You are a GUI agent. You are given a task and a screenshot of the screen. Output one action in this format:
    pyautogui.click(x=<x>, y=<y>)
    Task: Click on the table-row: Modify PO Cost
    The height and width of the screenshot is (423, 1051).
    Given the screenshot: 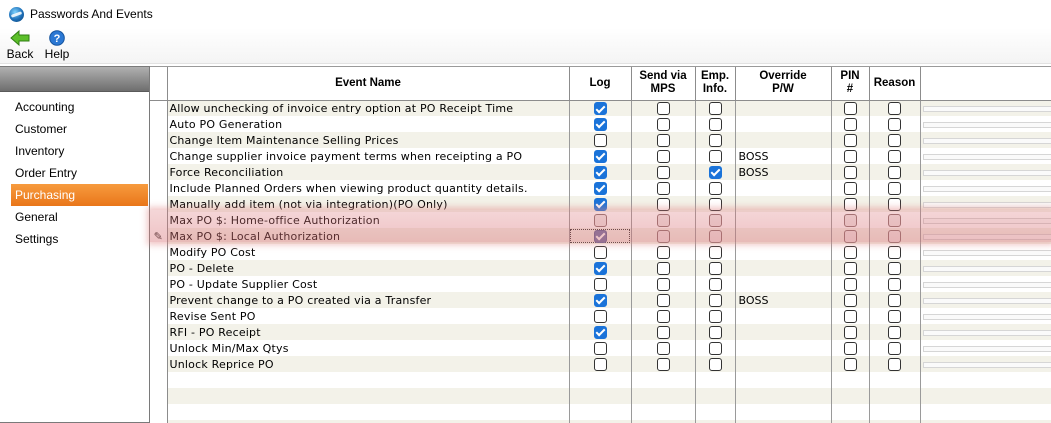 What is the action you would take?
    pyautogui.click(x=600, y=252)
    